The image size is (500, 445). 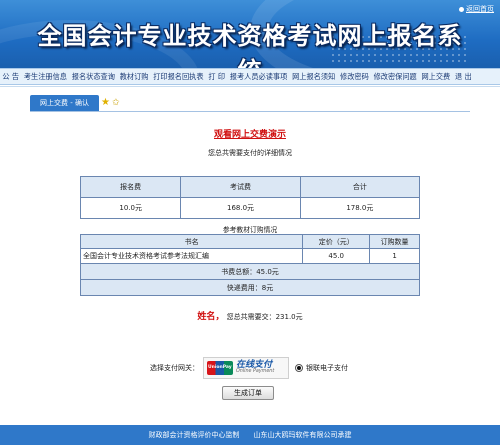 I want to click on table-header-row: 书名 定价（元） 订购数量, so click(x=249, y=241).